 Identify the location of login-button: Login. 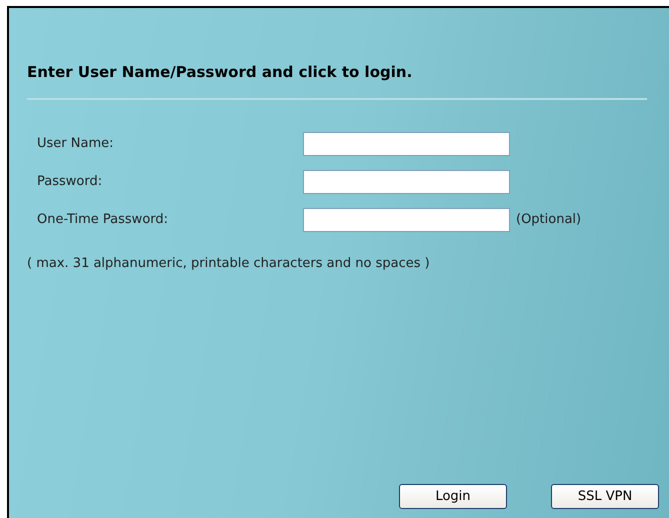
(453, 496).